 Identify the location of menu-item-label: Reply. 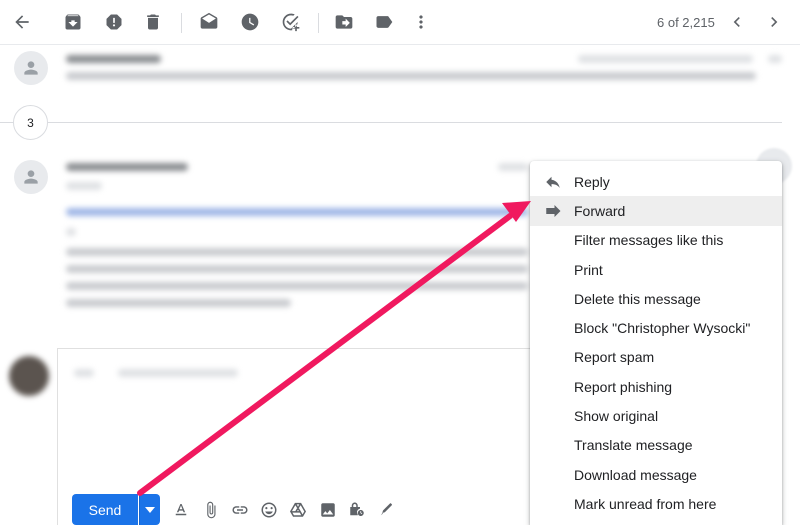
(592, 181).